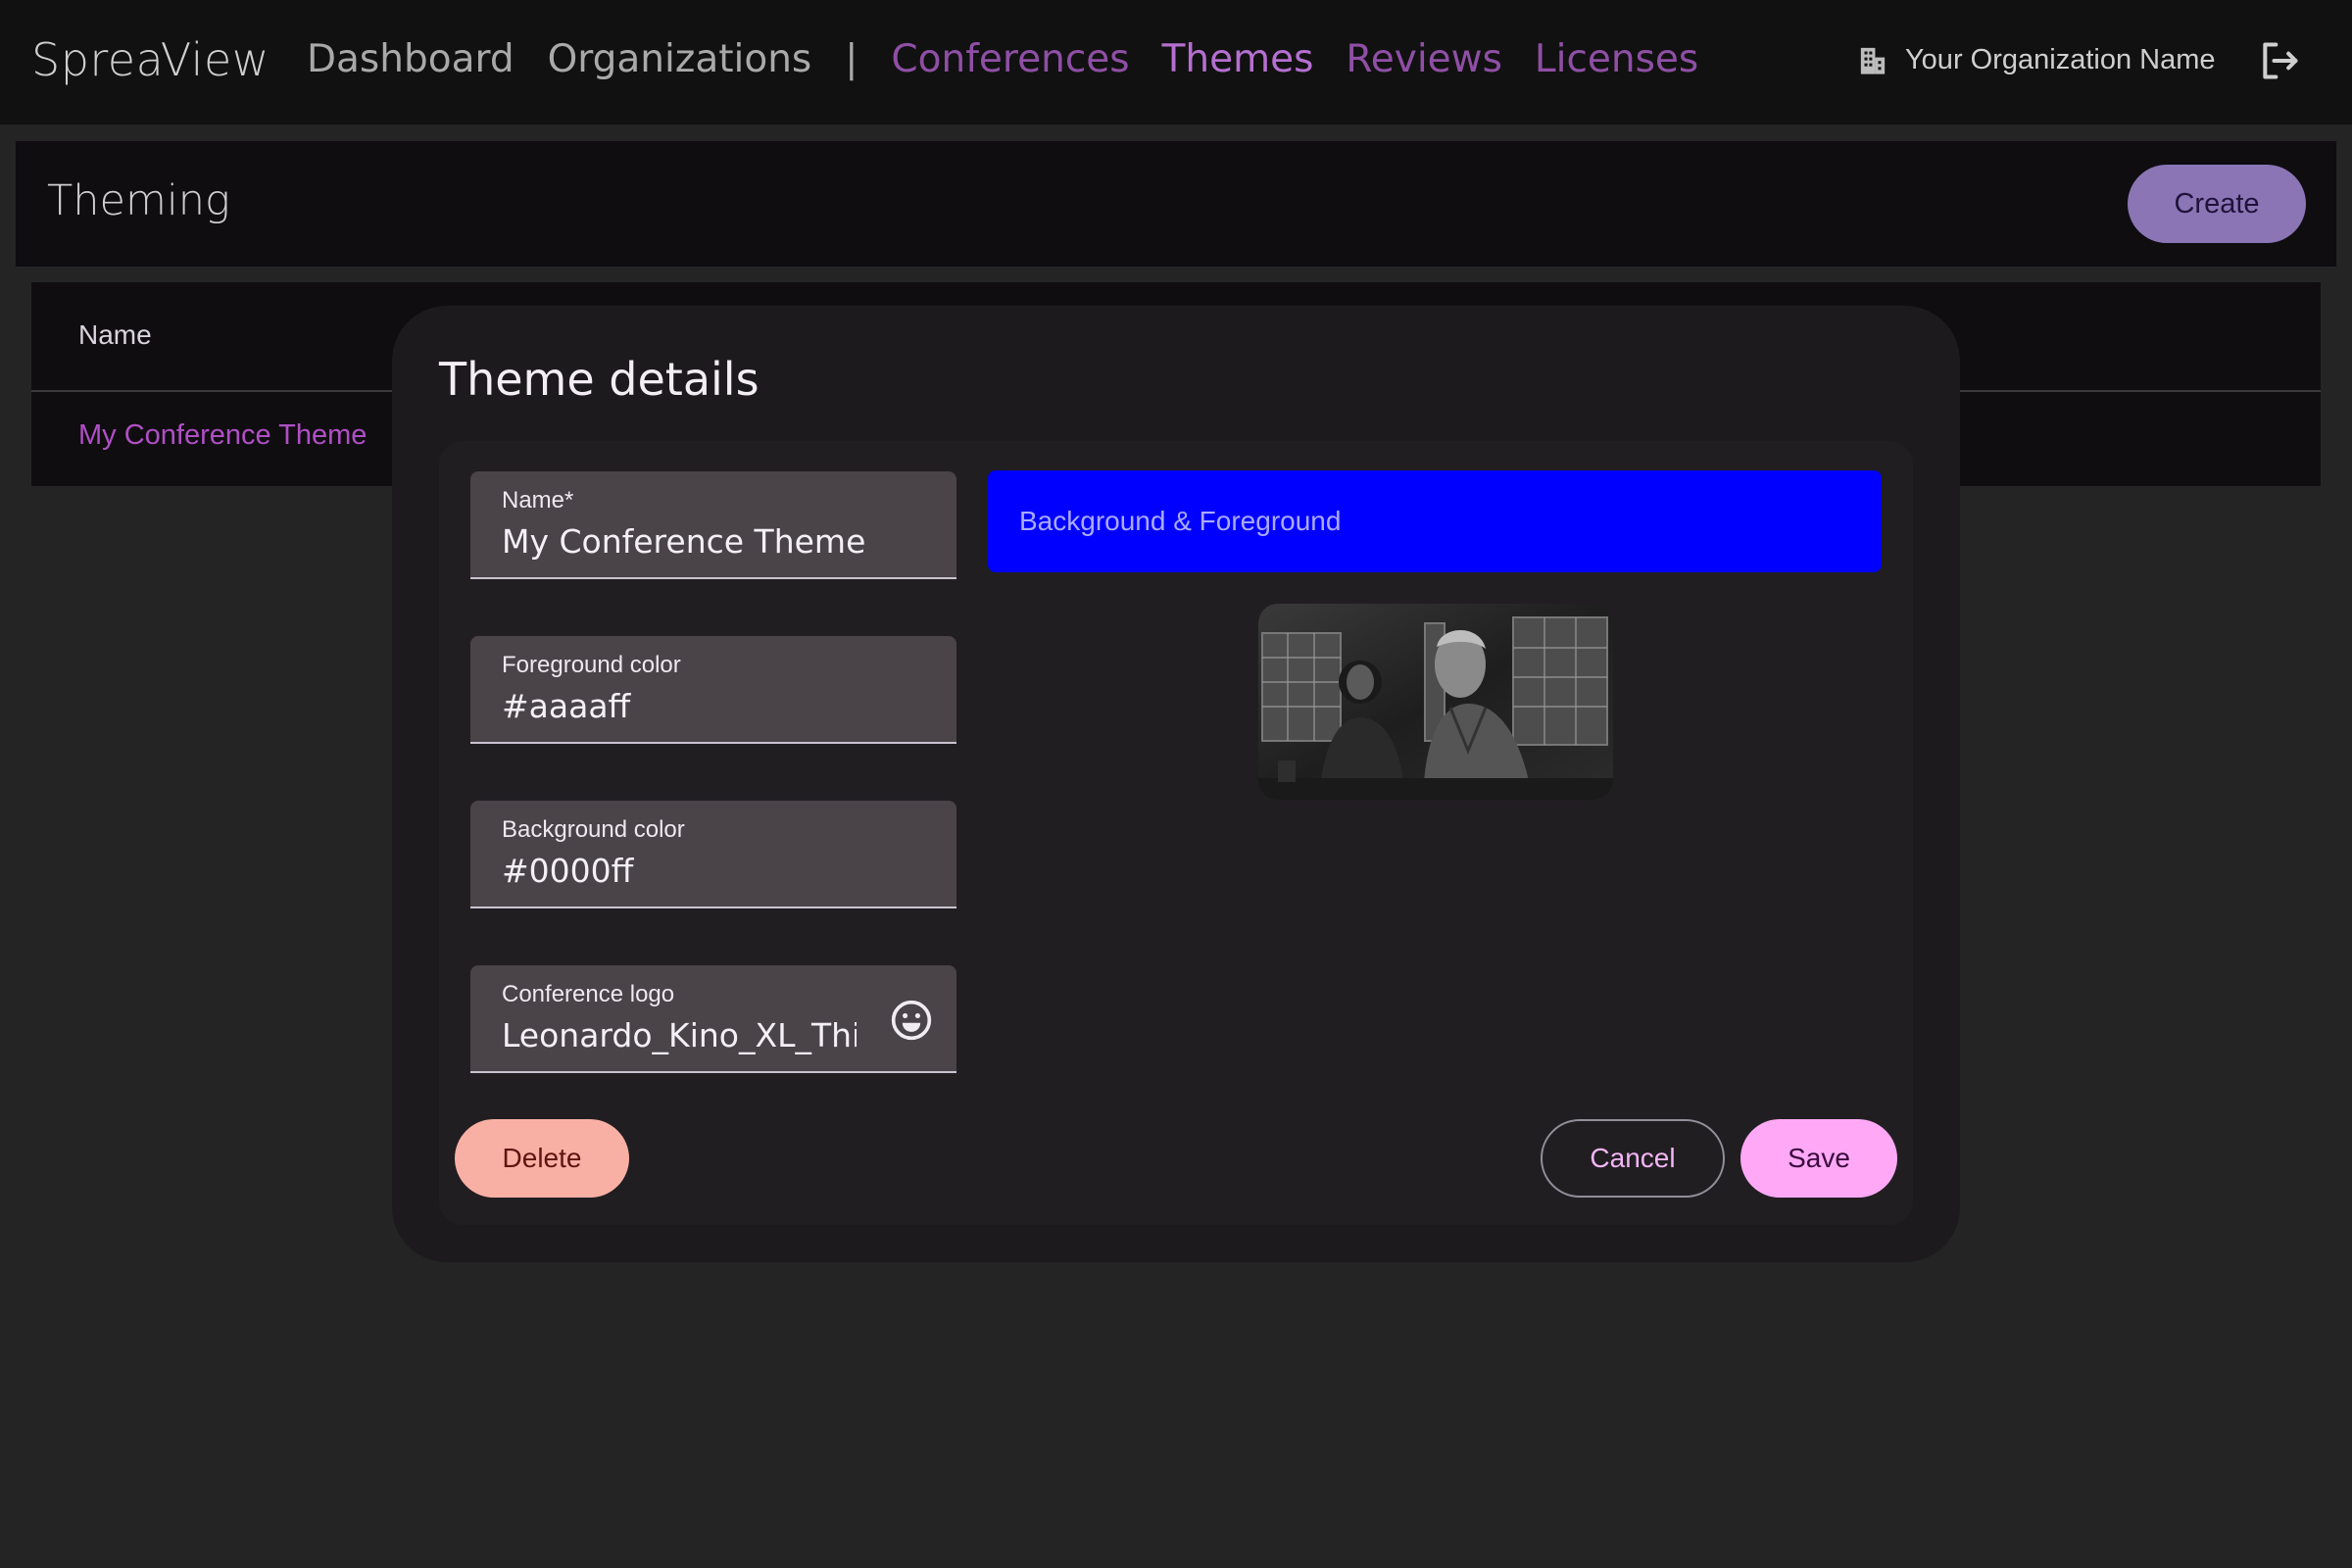  Describe the element at coordinates (678, 706) in the screenshot. I see `foreground-color-value: #aaaaff` at that location.